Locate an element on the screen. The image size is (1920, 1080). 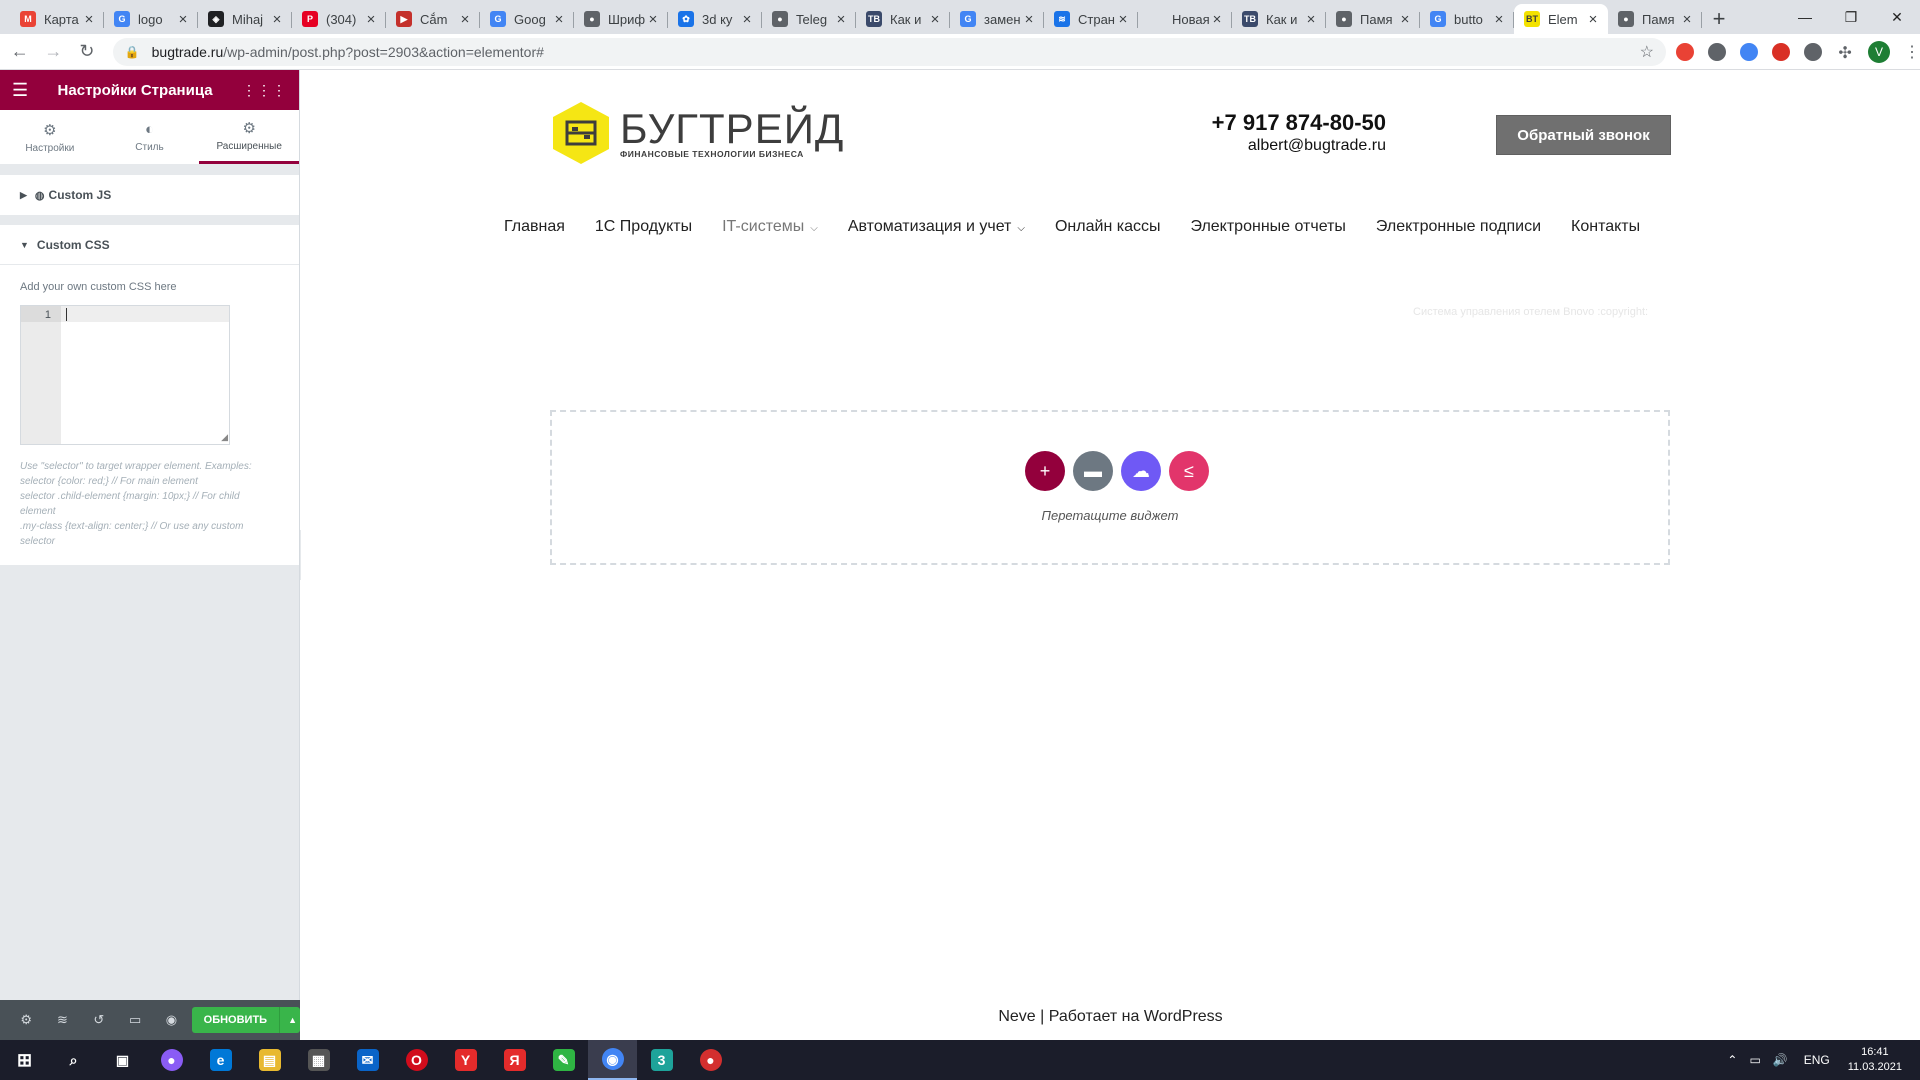
minimize-button: — is located at coordinates (1805, 17).